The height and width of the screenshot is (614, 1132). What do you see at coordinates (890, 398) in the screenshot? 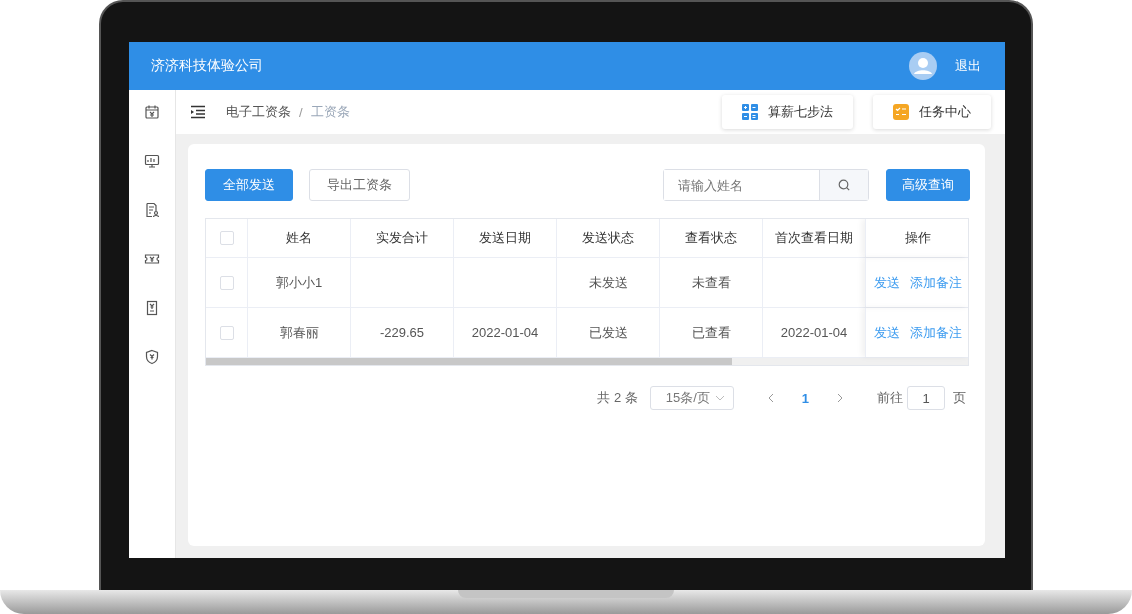
I see `goto-label: 前往` at bounding box center [890, 398].